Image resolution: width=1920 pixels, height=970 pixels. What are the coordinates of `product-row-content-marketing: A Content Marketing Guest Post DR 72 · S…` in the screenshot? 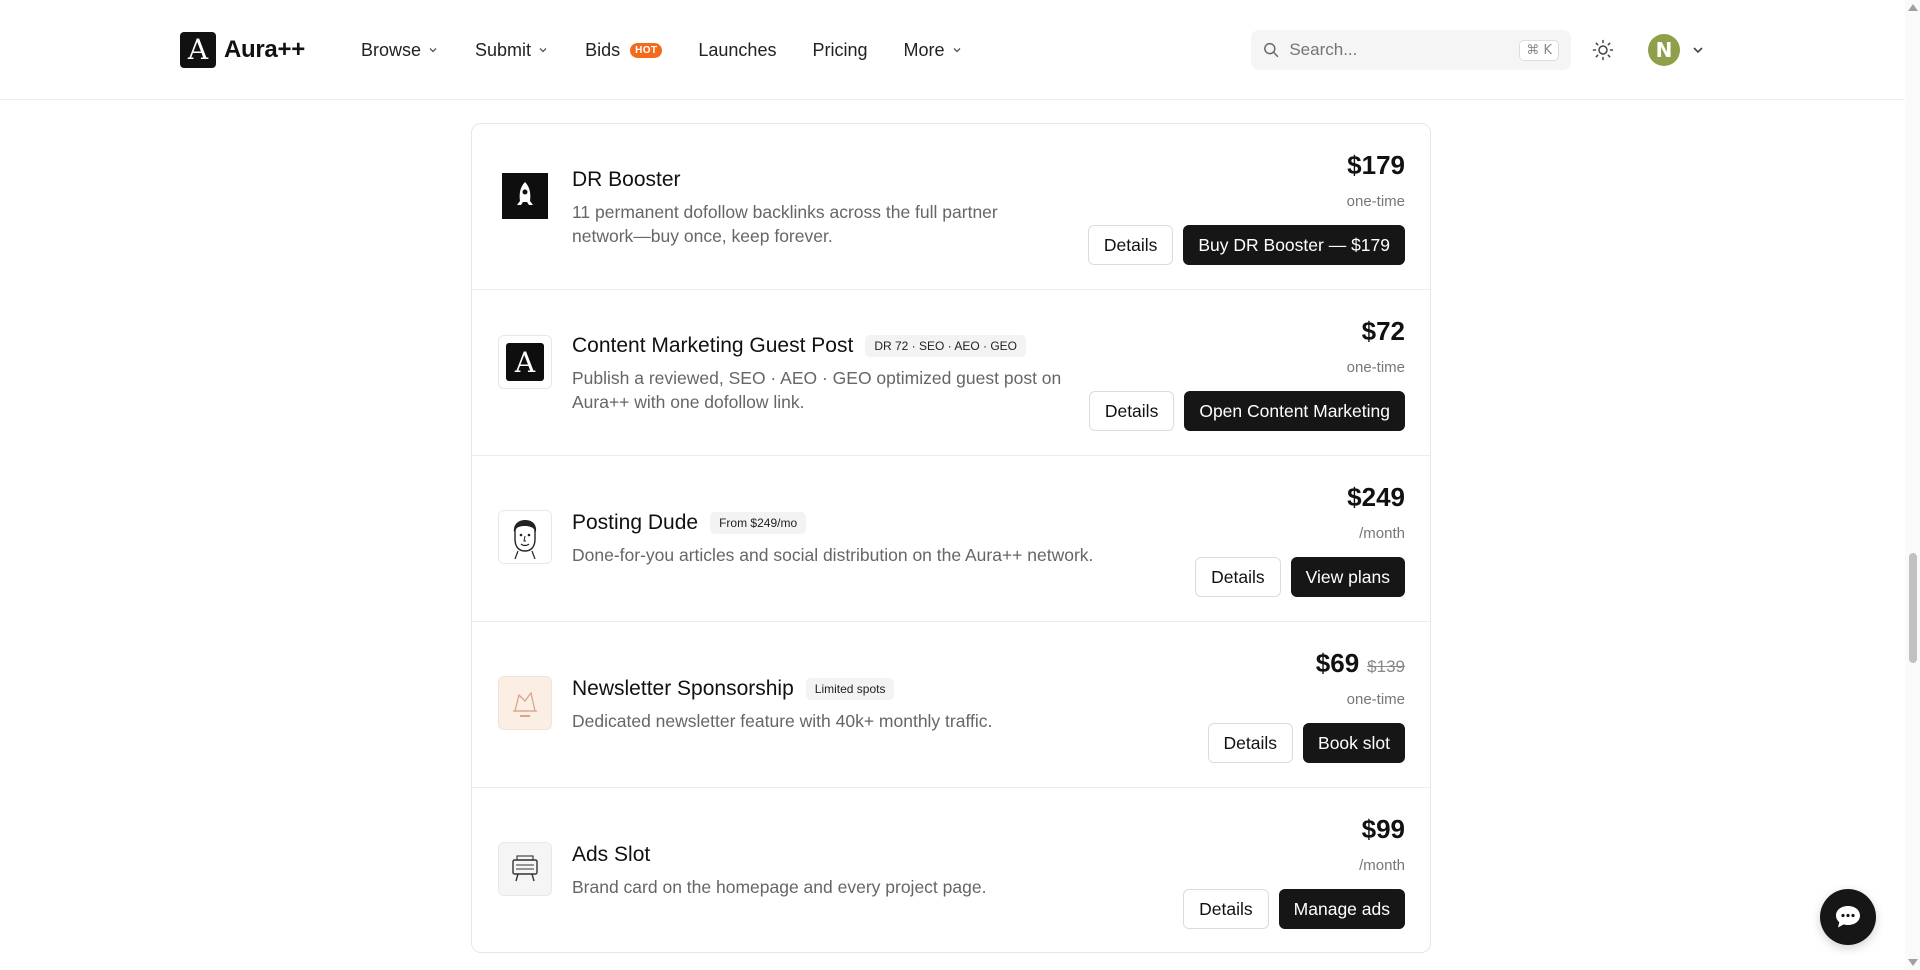 It's located at (951, 373).